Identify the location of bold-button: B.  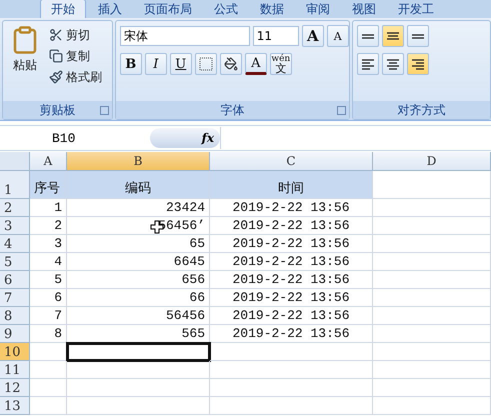
(131, 64).